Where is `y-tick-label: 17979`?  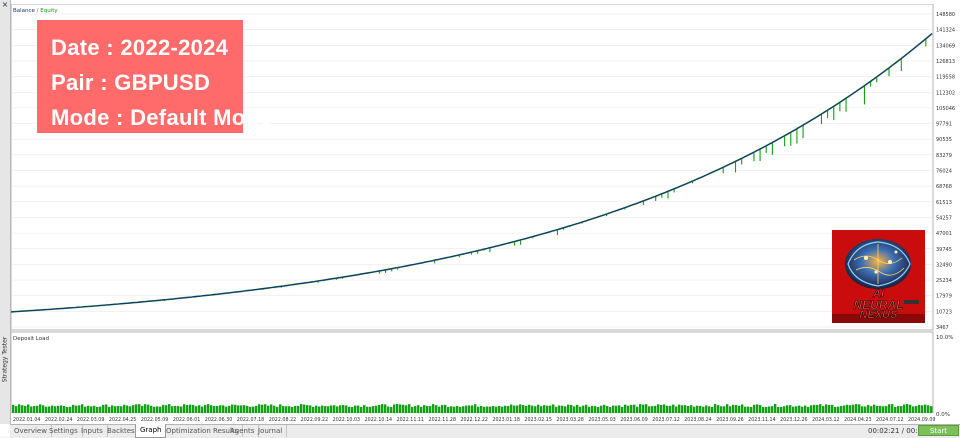 y-tick-label: 17979 is located at coordinates (944, 297).